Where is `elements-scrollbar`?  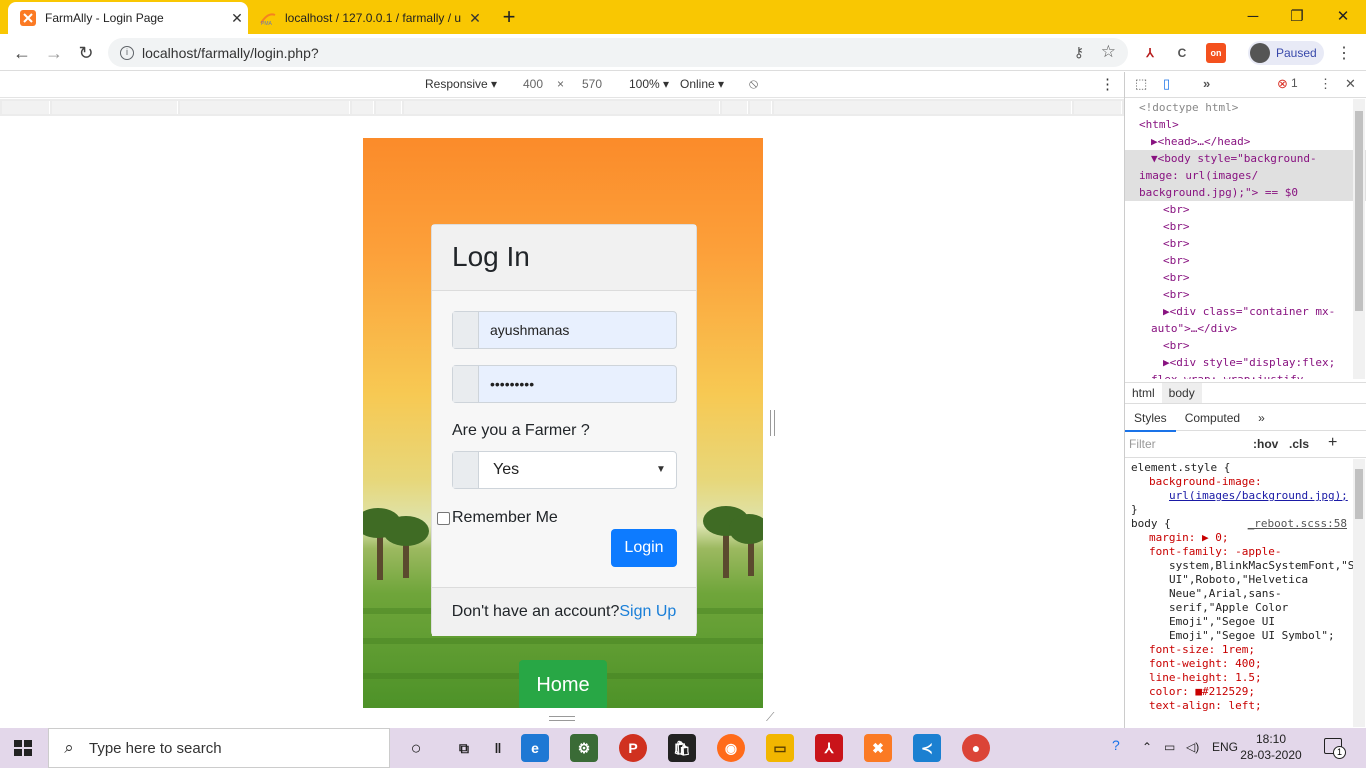
elements-scrollbar is located at coordinates (1359, 239).